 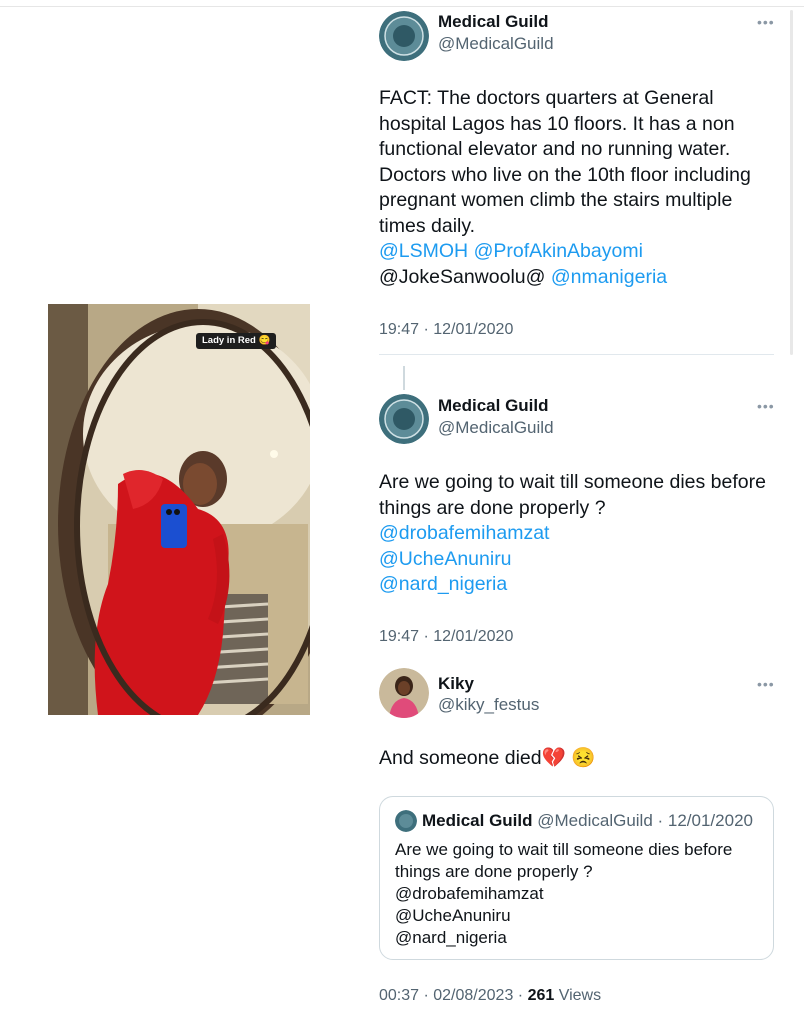 What do you see at coordinates (179, 509) in the screenshot?
I see `mirror-selfie-photo` at bounding box center [179, 509].